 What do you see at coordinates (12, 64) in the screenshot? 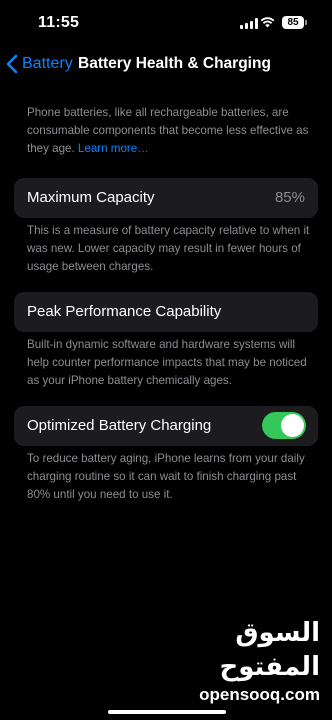
I see `chevron-left-icon` at bounding box center [12, 64].